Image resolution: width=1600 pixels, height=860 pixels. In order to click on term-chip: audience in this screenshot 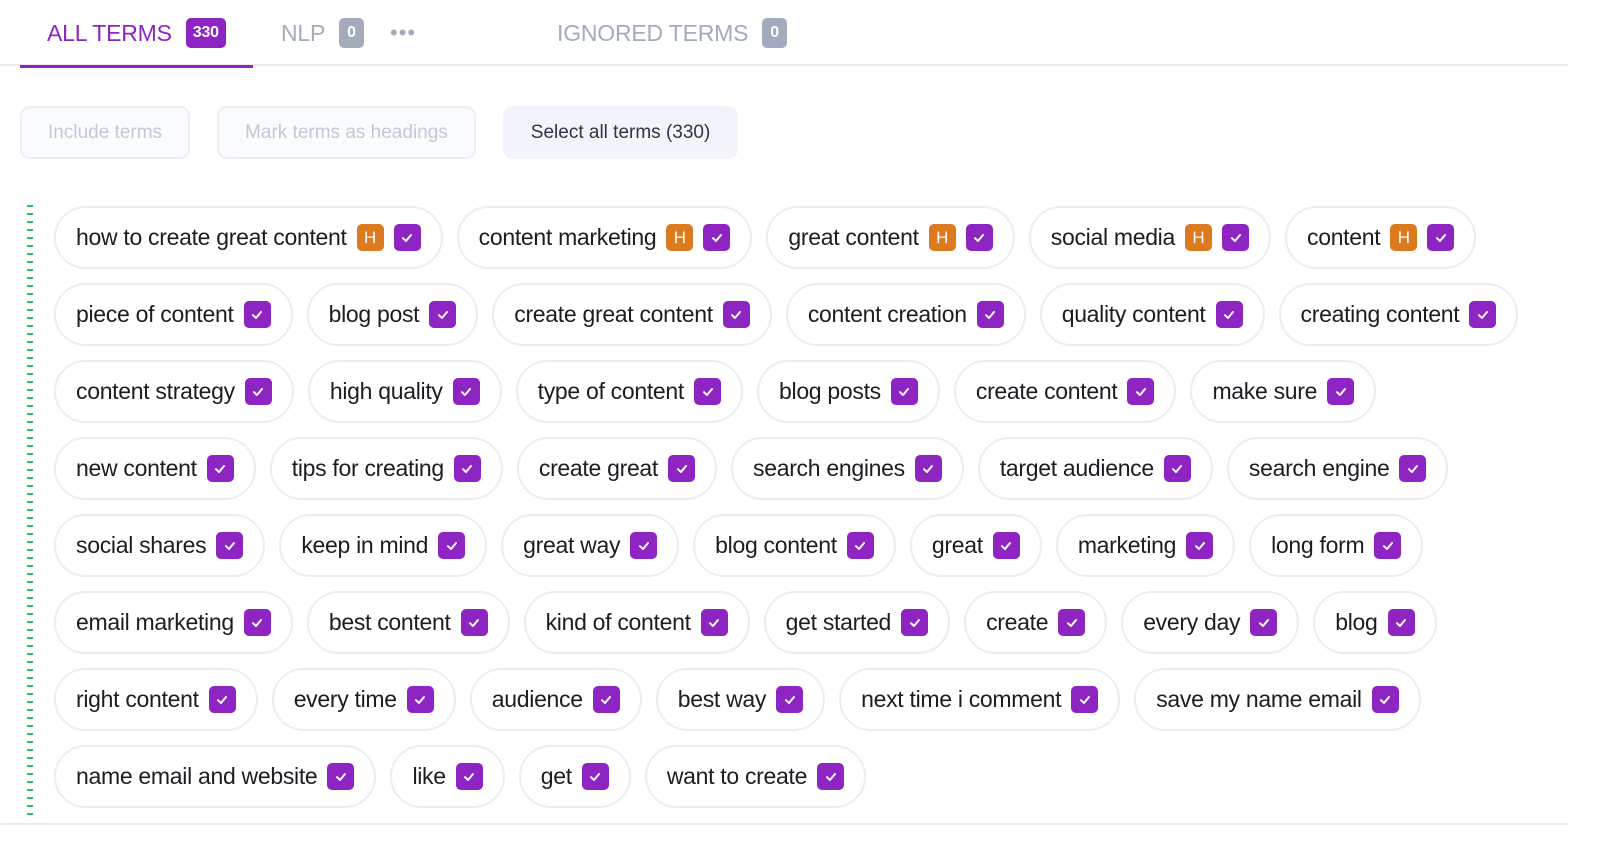, I will do `click(555, 699)`.